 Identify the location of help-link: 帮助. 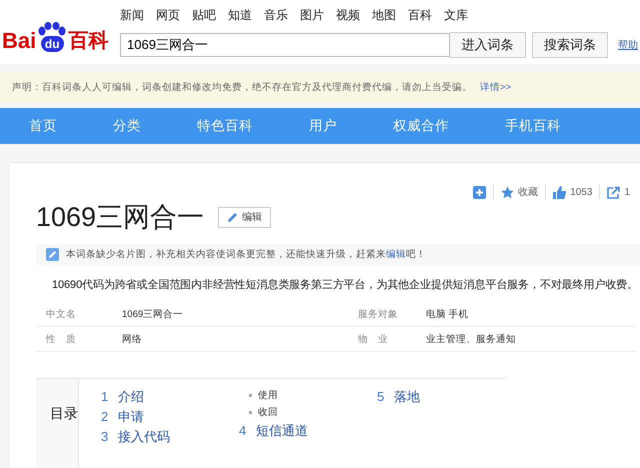
(628, 45).